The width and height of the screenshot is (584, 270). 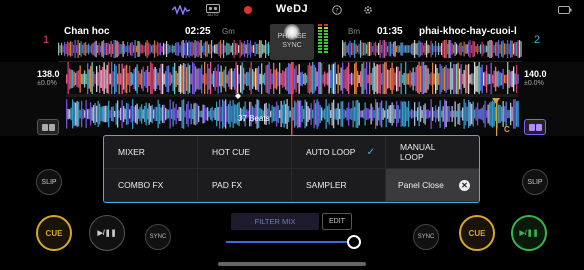 I want to click on menu-item-combo-fx: COMBO FX, so click(x=151, y=185).